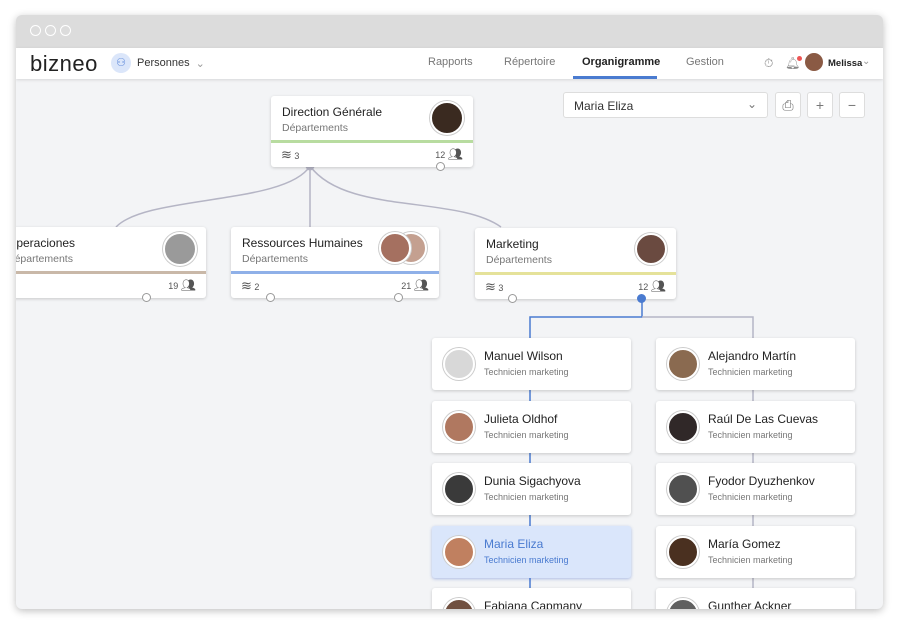 The image size is (900, 627). Describe the element at coordinates (523, 356) in the screenshot. I see `person-name: Manuel Wilson` at that location.